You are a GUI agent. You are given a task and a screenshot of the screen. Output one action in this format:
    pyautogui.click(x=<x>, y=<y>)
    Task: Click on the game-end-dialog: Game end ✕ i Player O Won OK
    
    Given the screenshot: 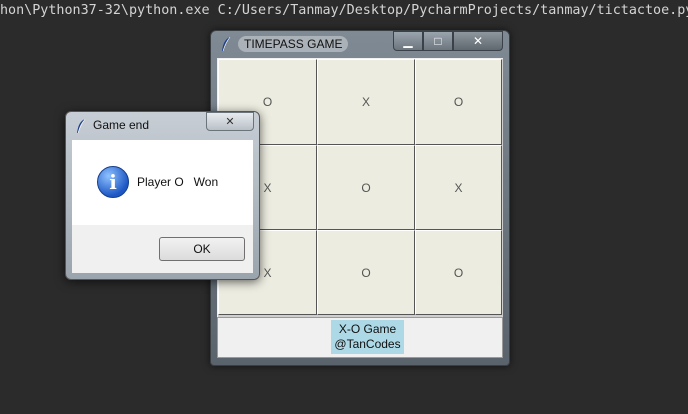 What is the action you would take?
    pyautogui.click(x=162, y=195)
    